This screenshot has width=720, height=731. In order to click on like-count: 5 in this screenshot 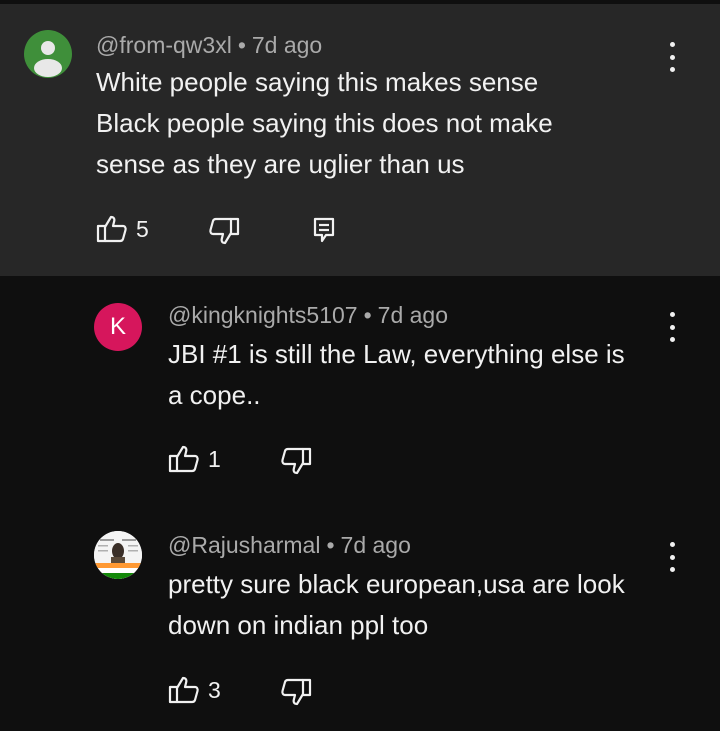, I will do `click(142, 228)`.